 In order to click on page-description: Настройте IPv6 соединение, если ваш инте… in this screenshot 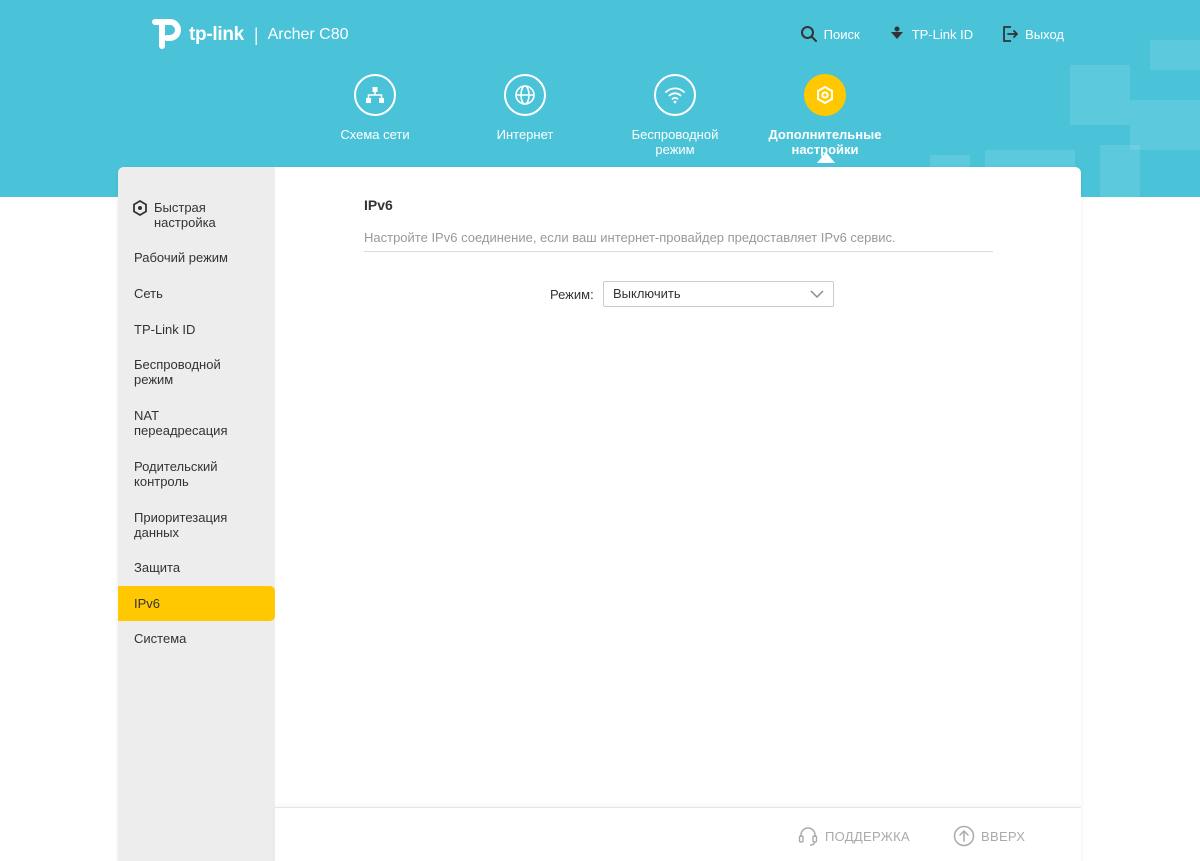, I will do `click(630, 237)`.